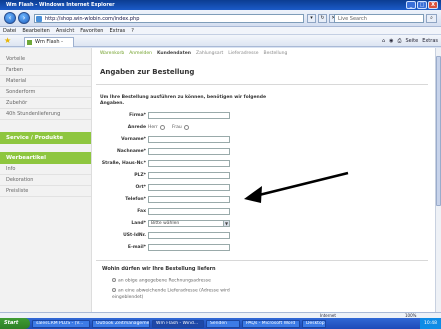  I want to click on form-divider, so click(262, 260).